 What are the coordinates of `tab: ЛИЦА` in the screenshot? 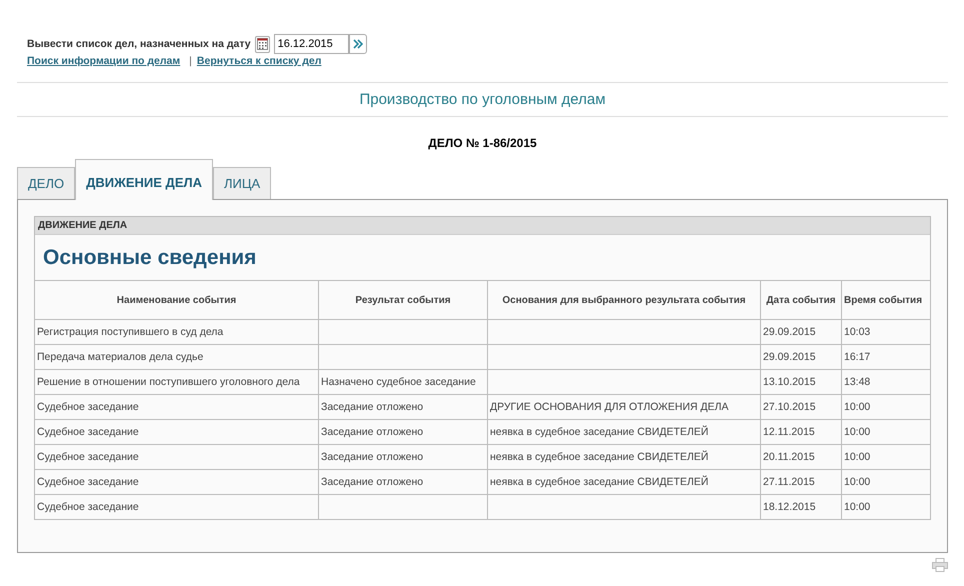 It's located at (242, 183).